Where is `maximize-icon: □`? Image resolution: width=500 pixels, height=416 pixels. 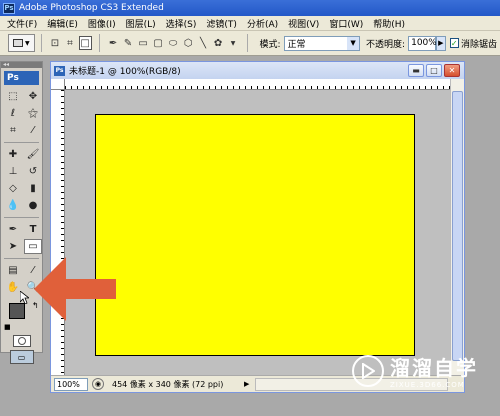 maximize-icon: □ is located at coordinates (434, 70).